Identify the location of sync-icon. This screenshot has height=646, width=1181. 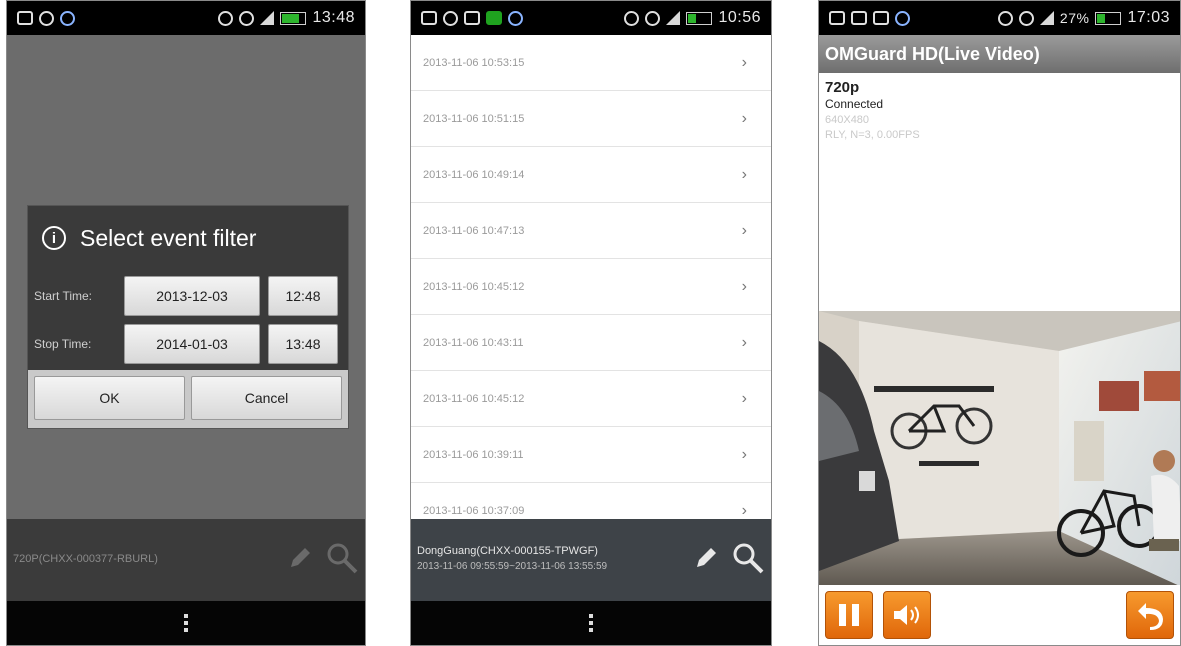
(46, 18).